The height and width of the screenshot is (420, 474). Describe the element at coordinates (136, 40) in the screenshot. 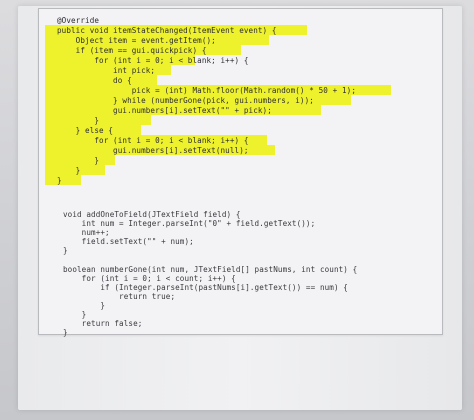

I see `code-line: Object item = event.getItem();` at that location.